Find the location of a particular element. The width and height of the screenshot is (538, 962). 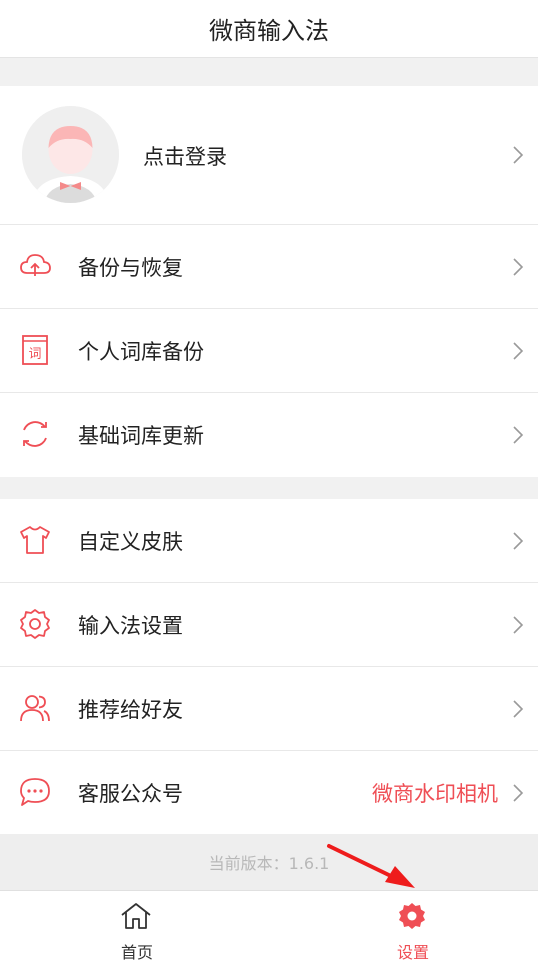

refresh-icon is located at coordinates (35, 434).